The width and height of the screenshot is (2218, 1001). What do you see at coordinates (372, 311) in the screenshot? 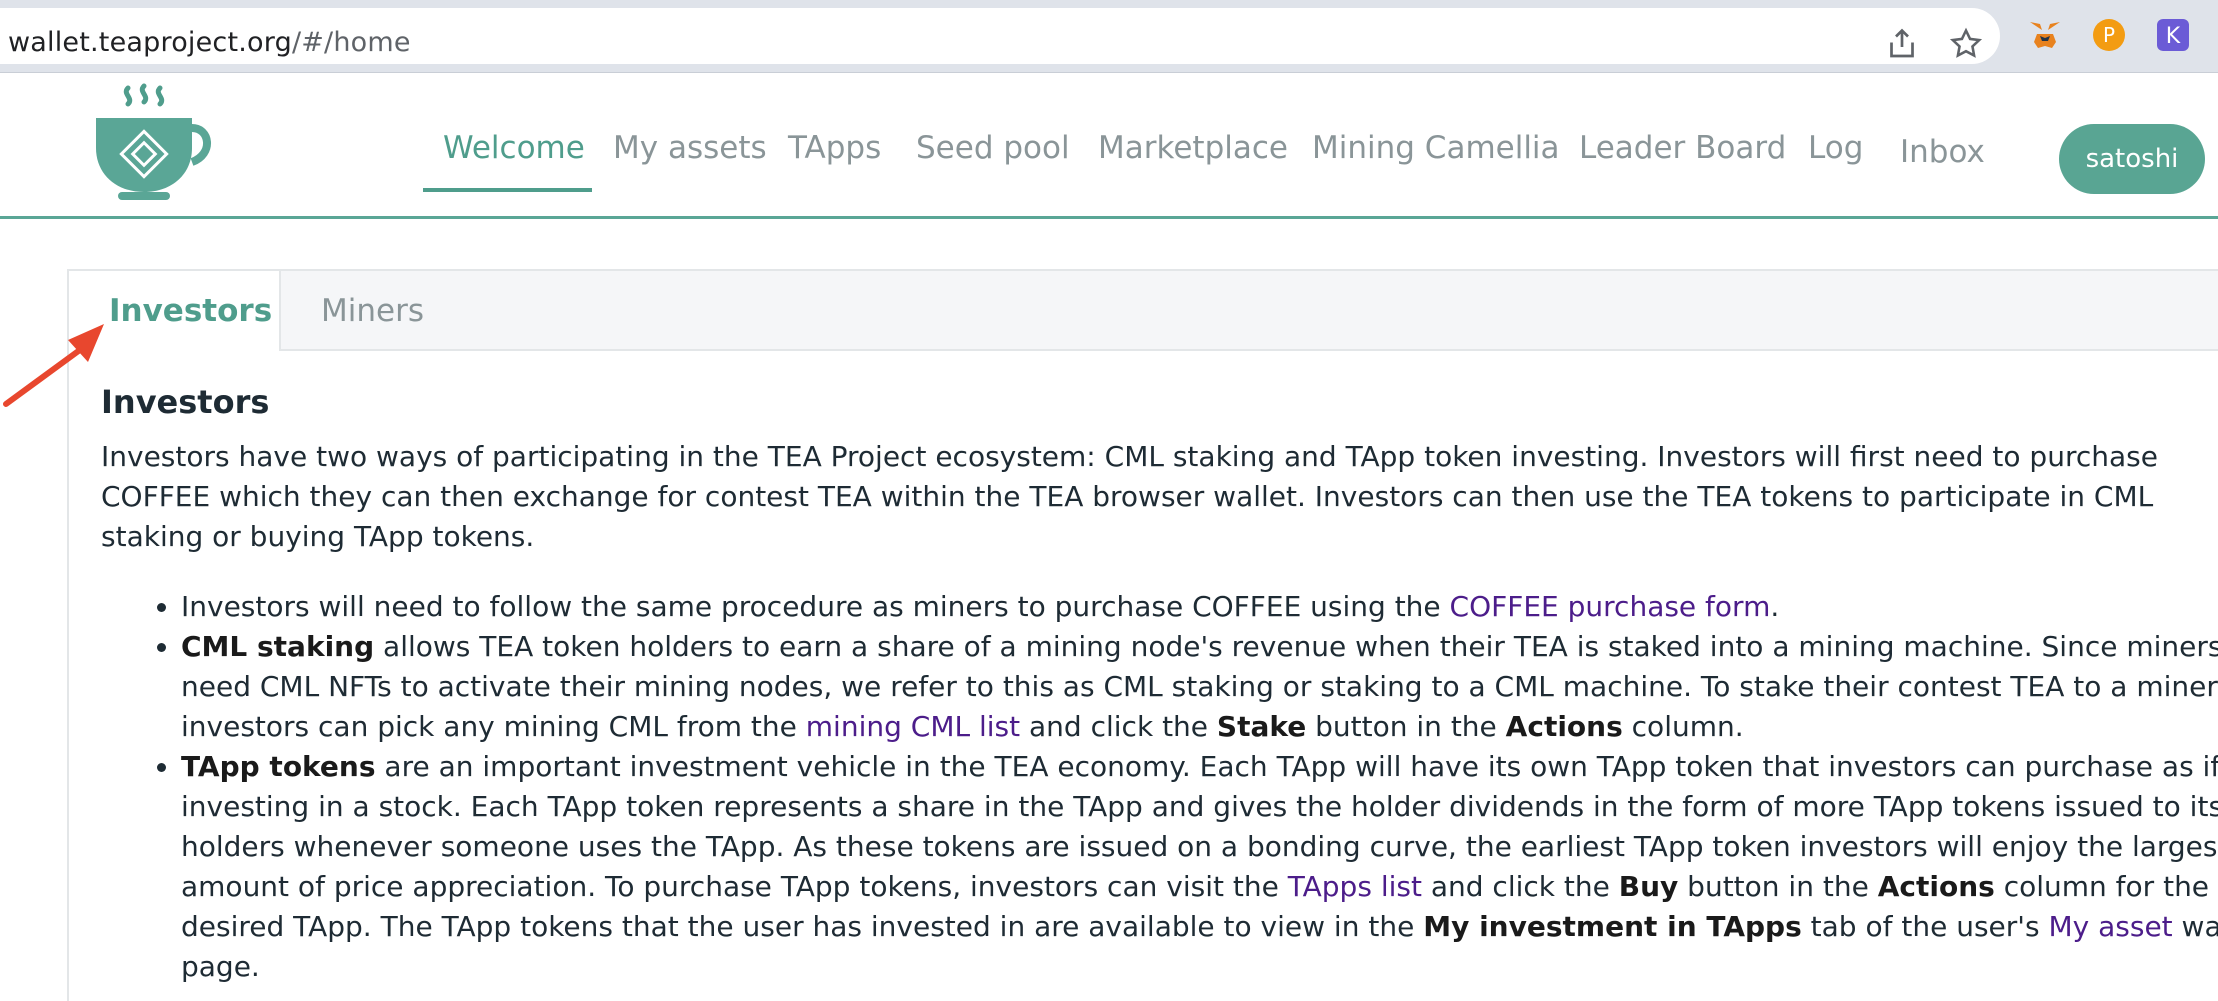
I see `tab-miners: Miners` at bounding box center [372, 311].